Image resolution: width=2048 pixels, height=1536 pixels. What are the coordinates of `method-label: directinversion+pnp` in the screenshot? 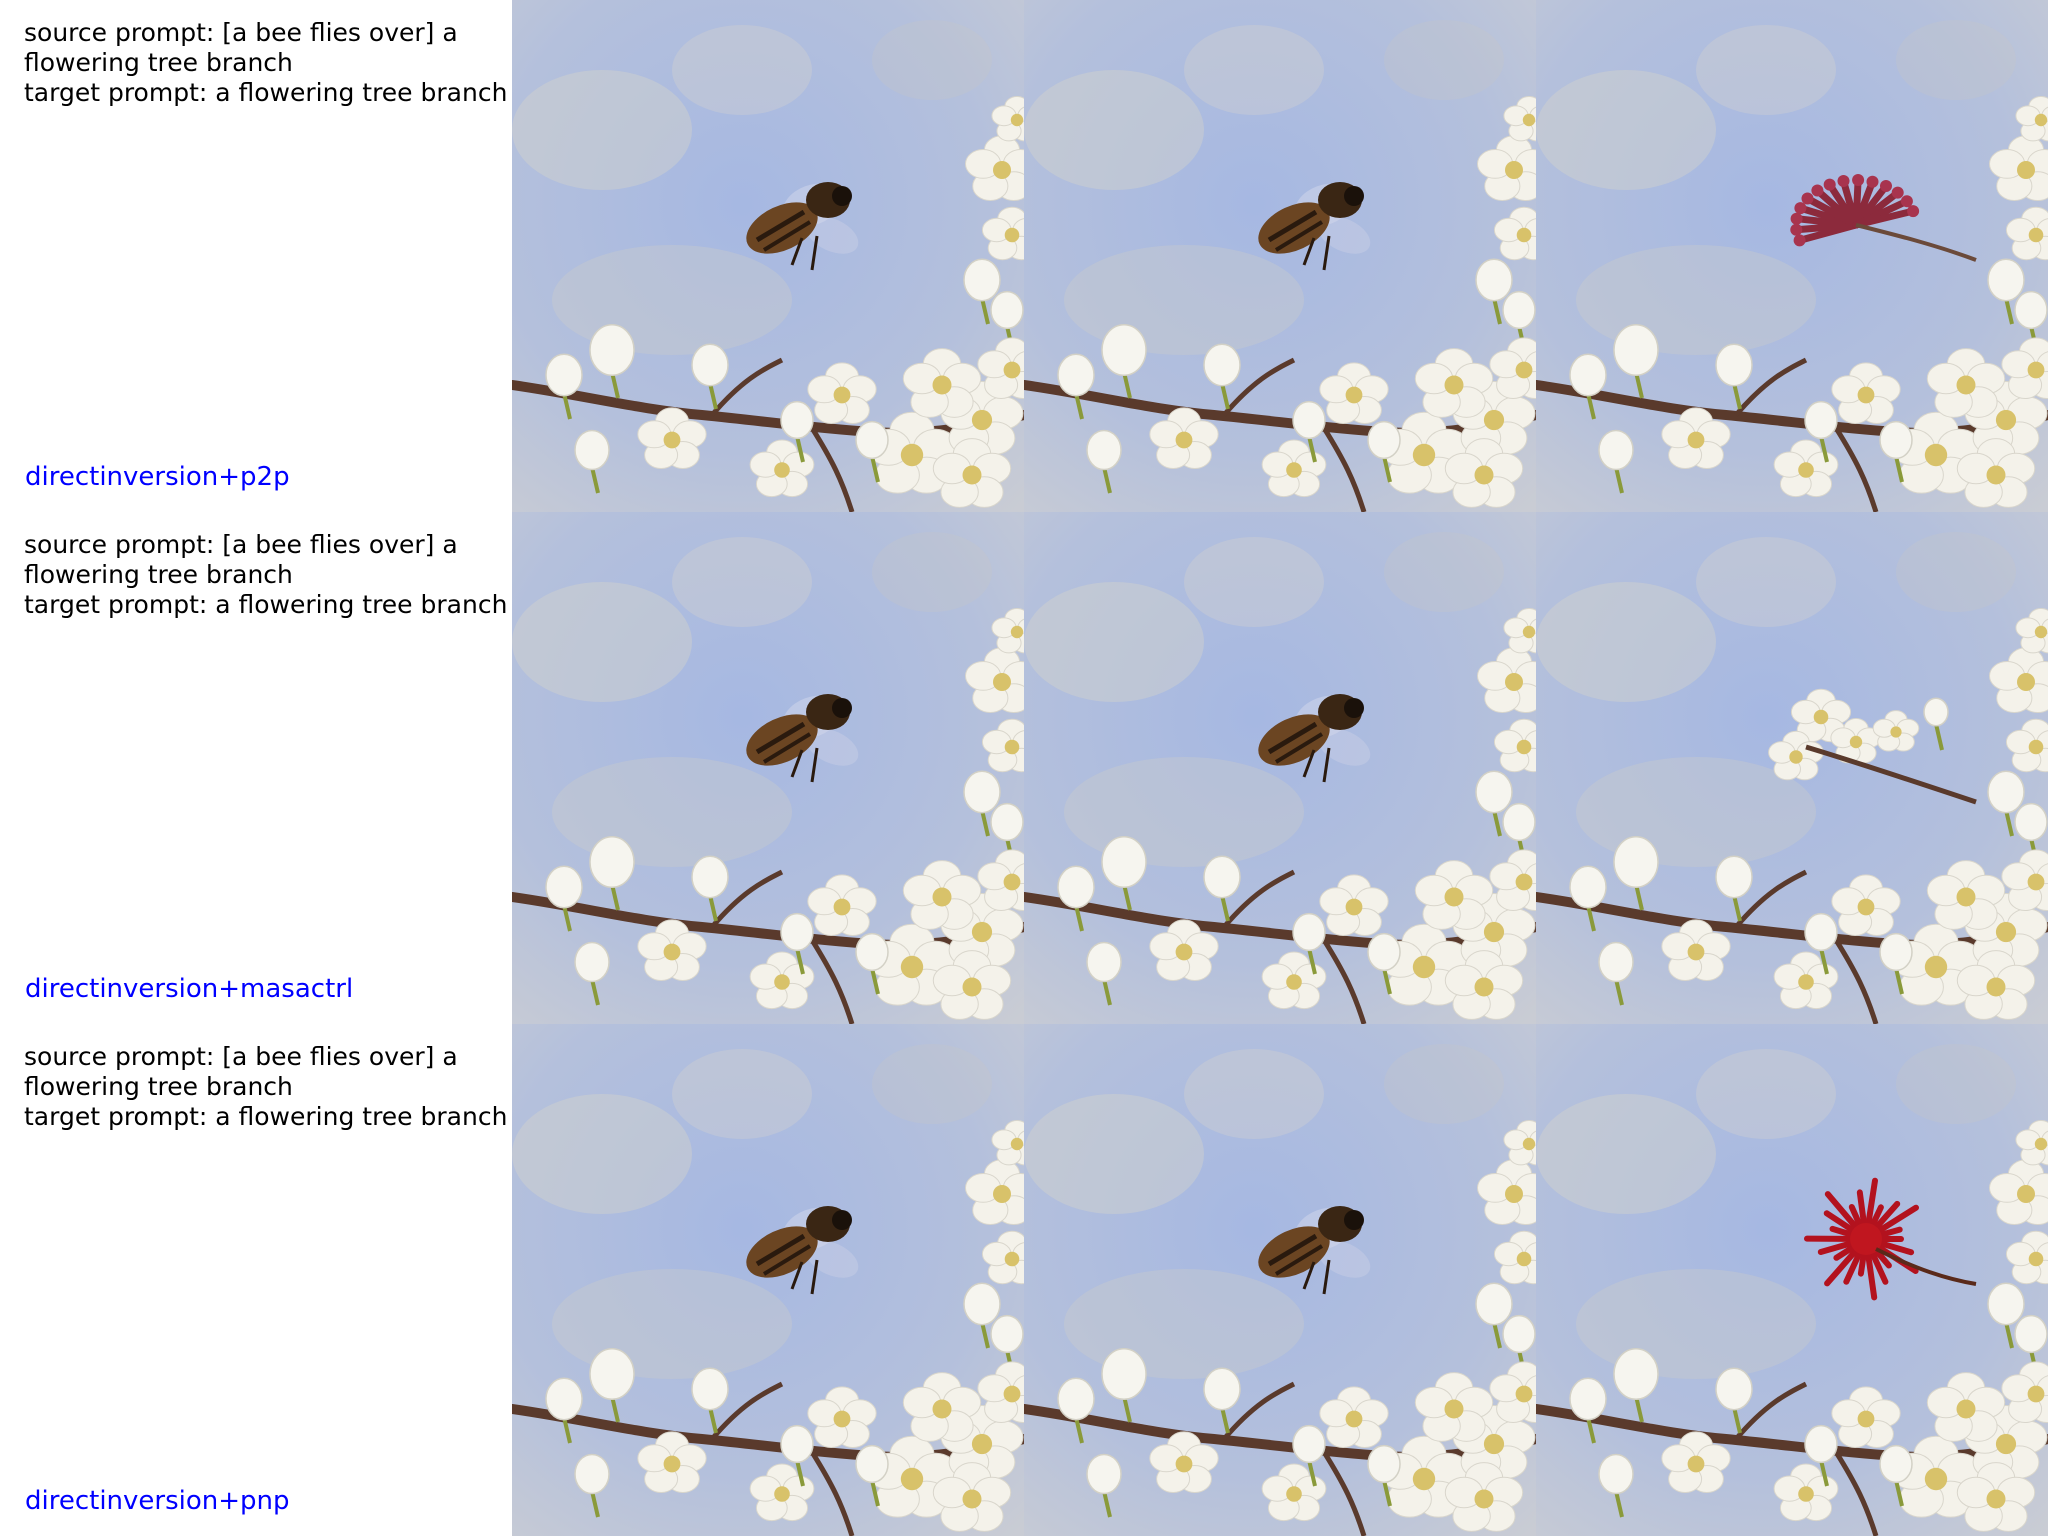 It's located at (157, 1501).